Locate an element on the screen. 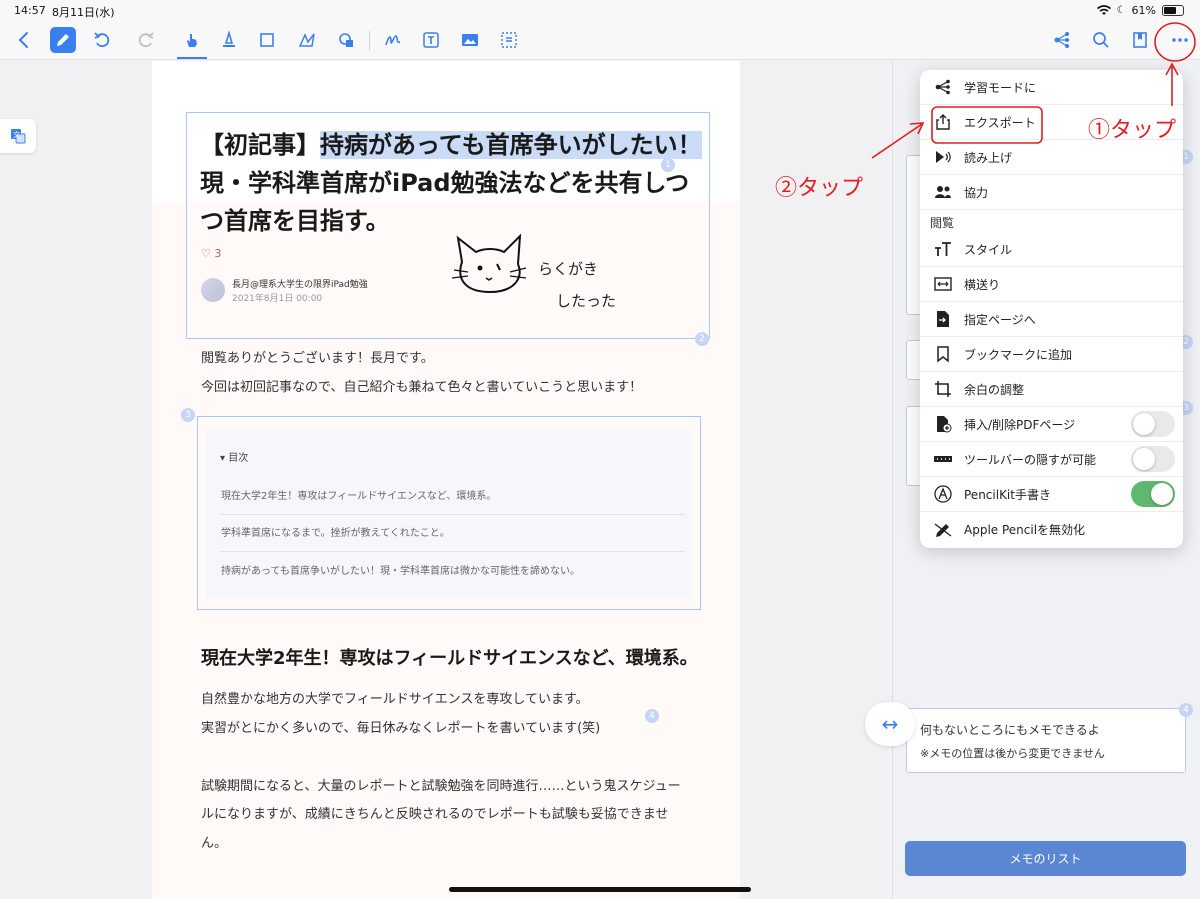 The image size is (1200, 899). annotation-tap-1: ①タップ is located at coordinates (1132, 130).